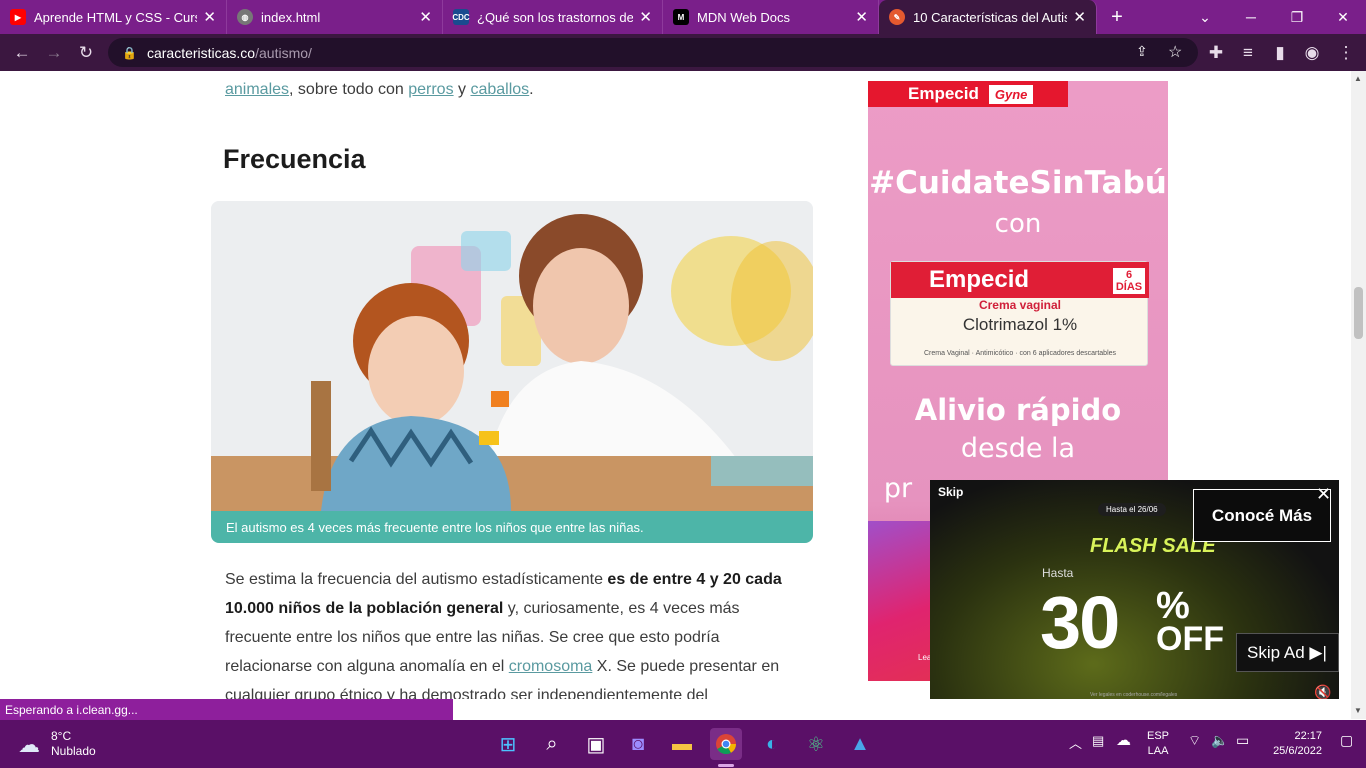 The height and width of the screenshot is (768, 1366). What do you see at coordinates (508, 744) in the screenshot?
I see `start-icon: ⊞` at bounding box center [508, 744].